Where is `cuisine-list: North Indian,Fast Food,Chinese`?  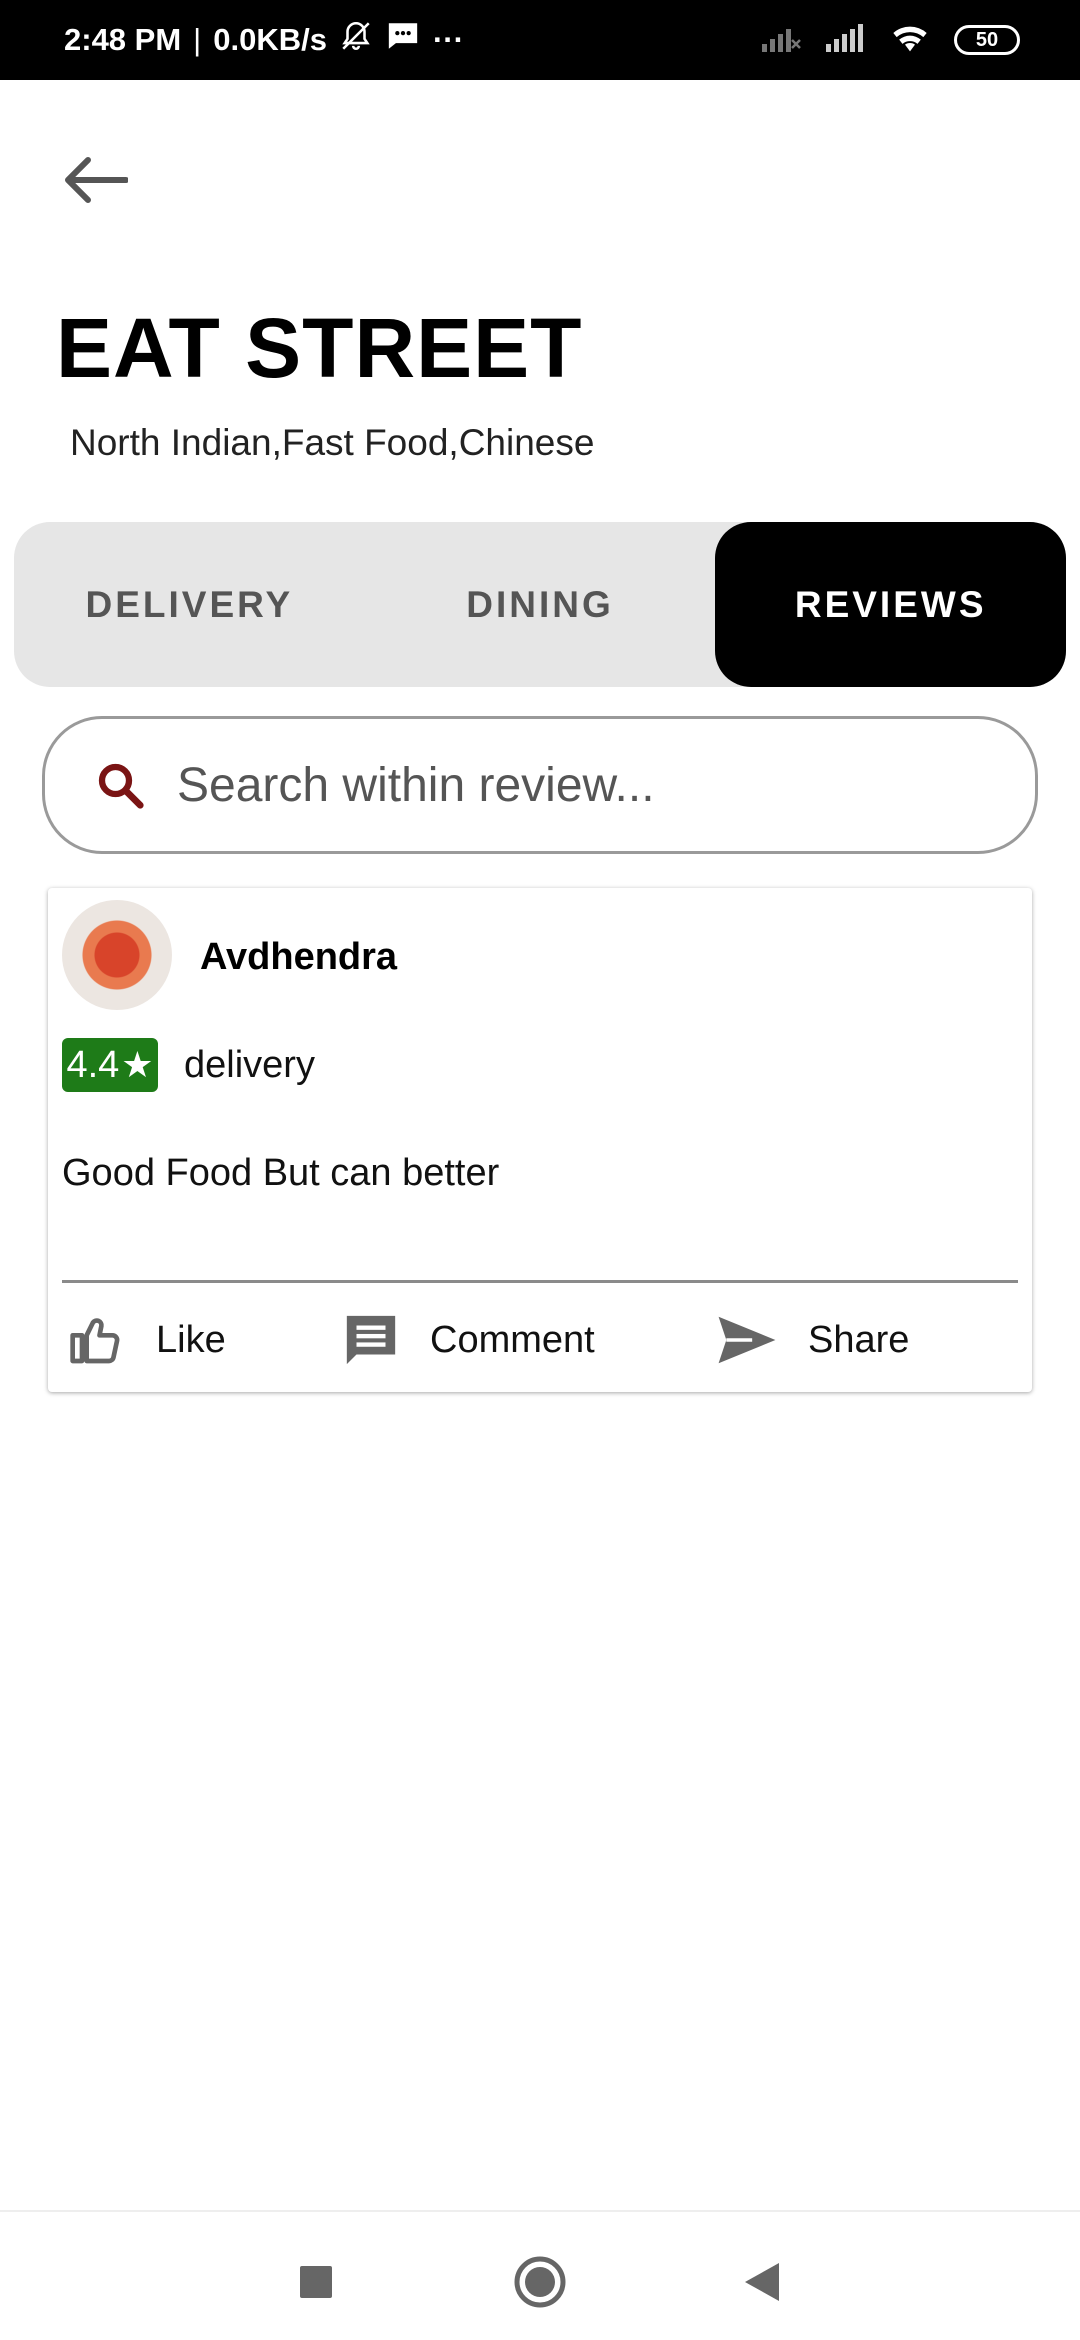
cuisine-list: North Indian,Fast Food,Chinese is located at coordinates (332, 442).